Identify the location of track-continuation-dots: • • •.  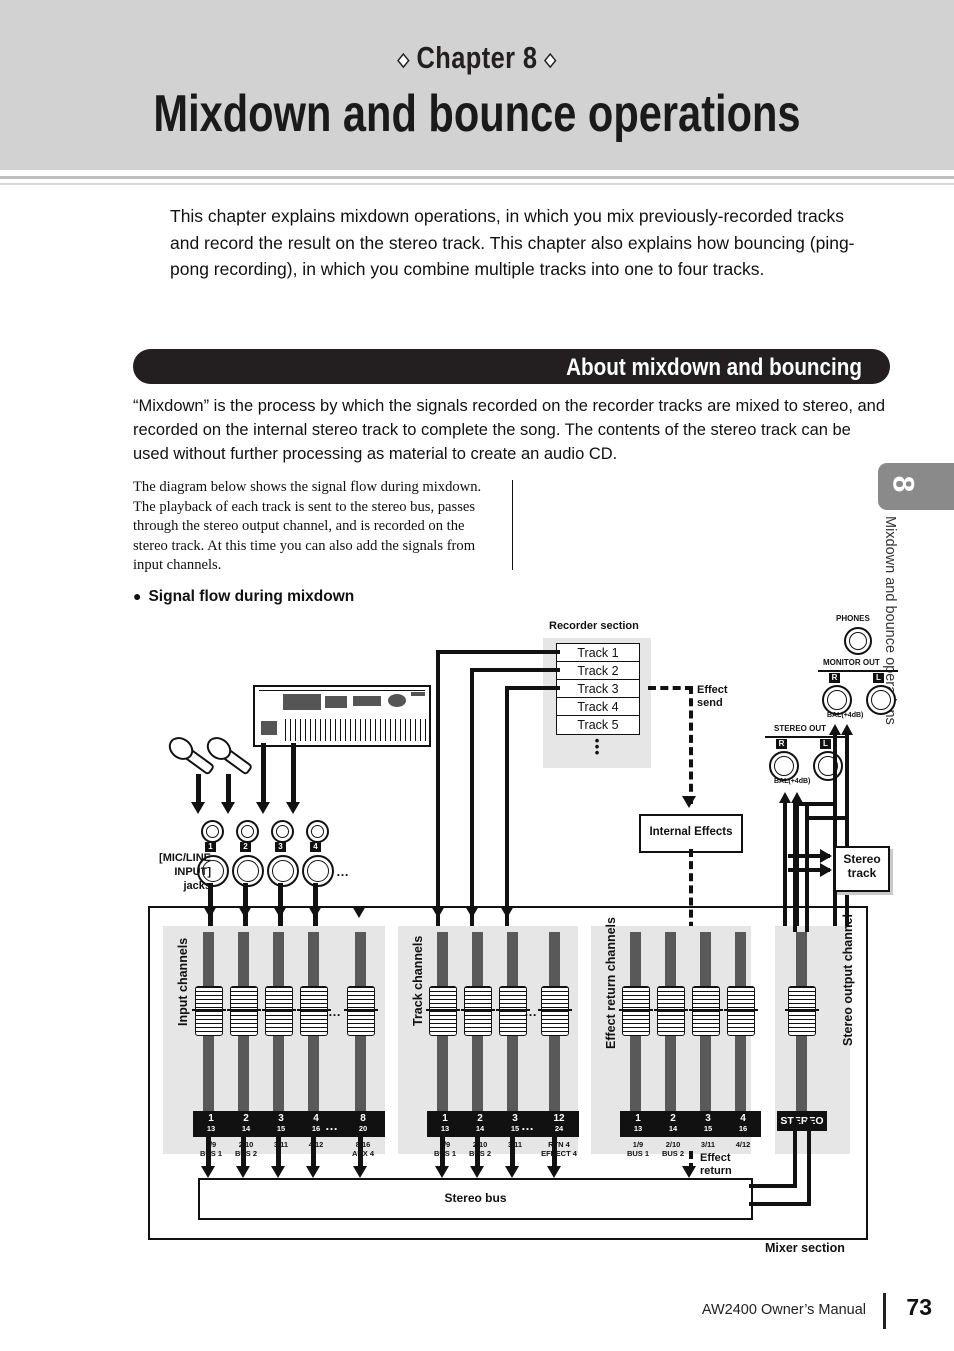
(597, 746).